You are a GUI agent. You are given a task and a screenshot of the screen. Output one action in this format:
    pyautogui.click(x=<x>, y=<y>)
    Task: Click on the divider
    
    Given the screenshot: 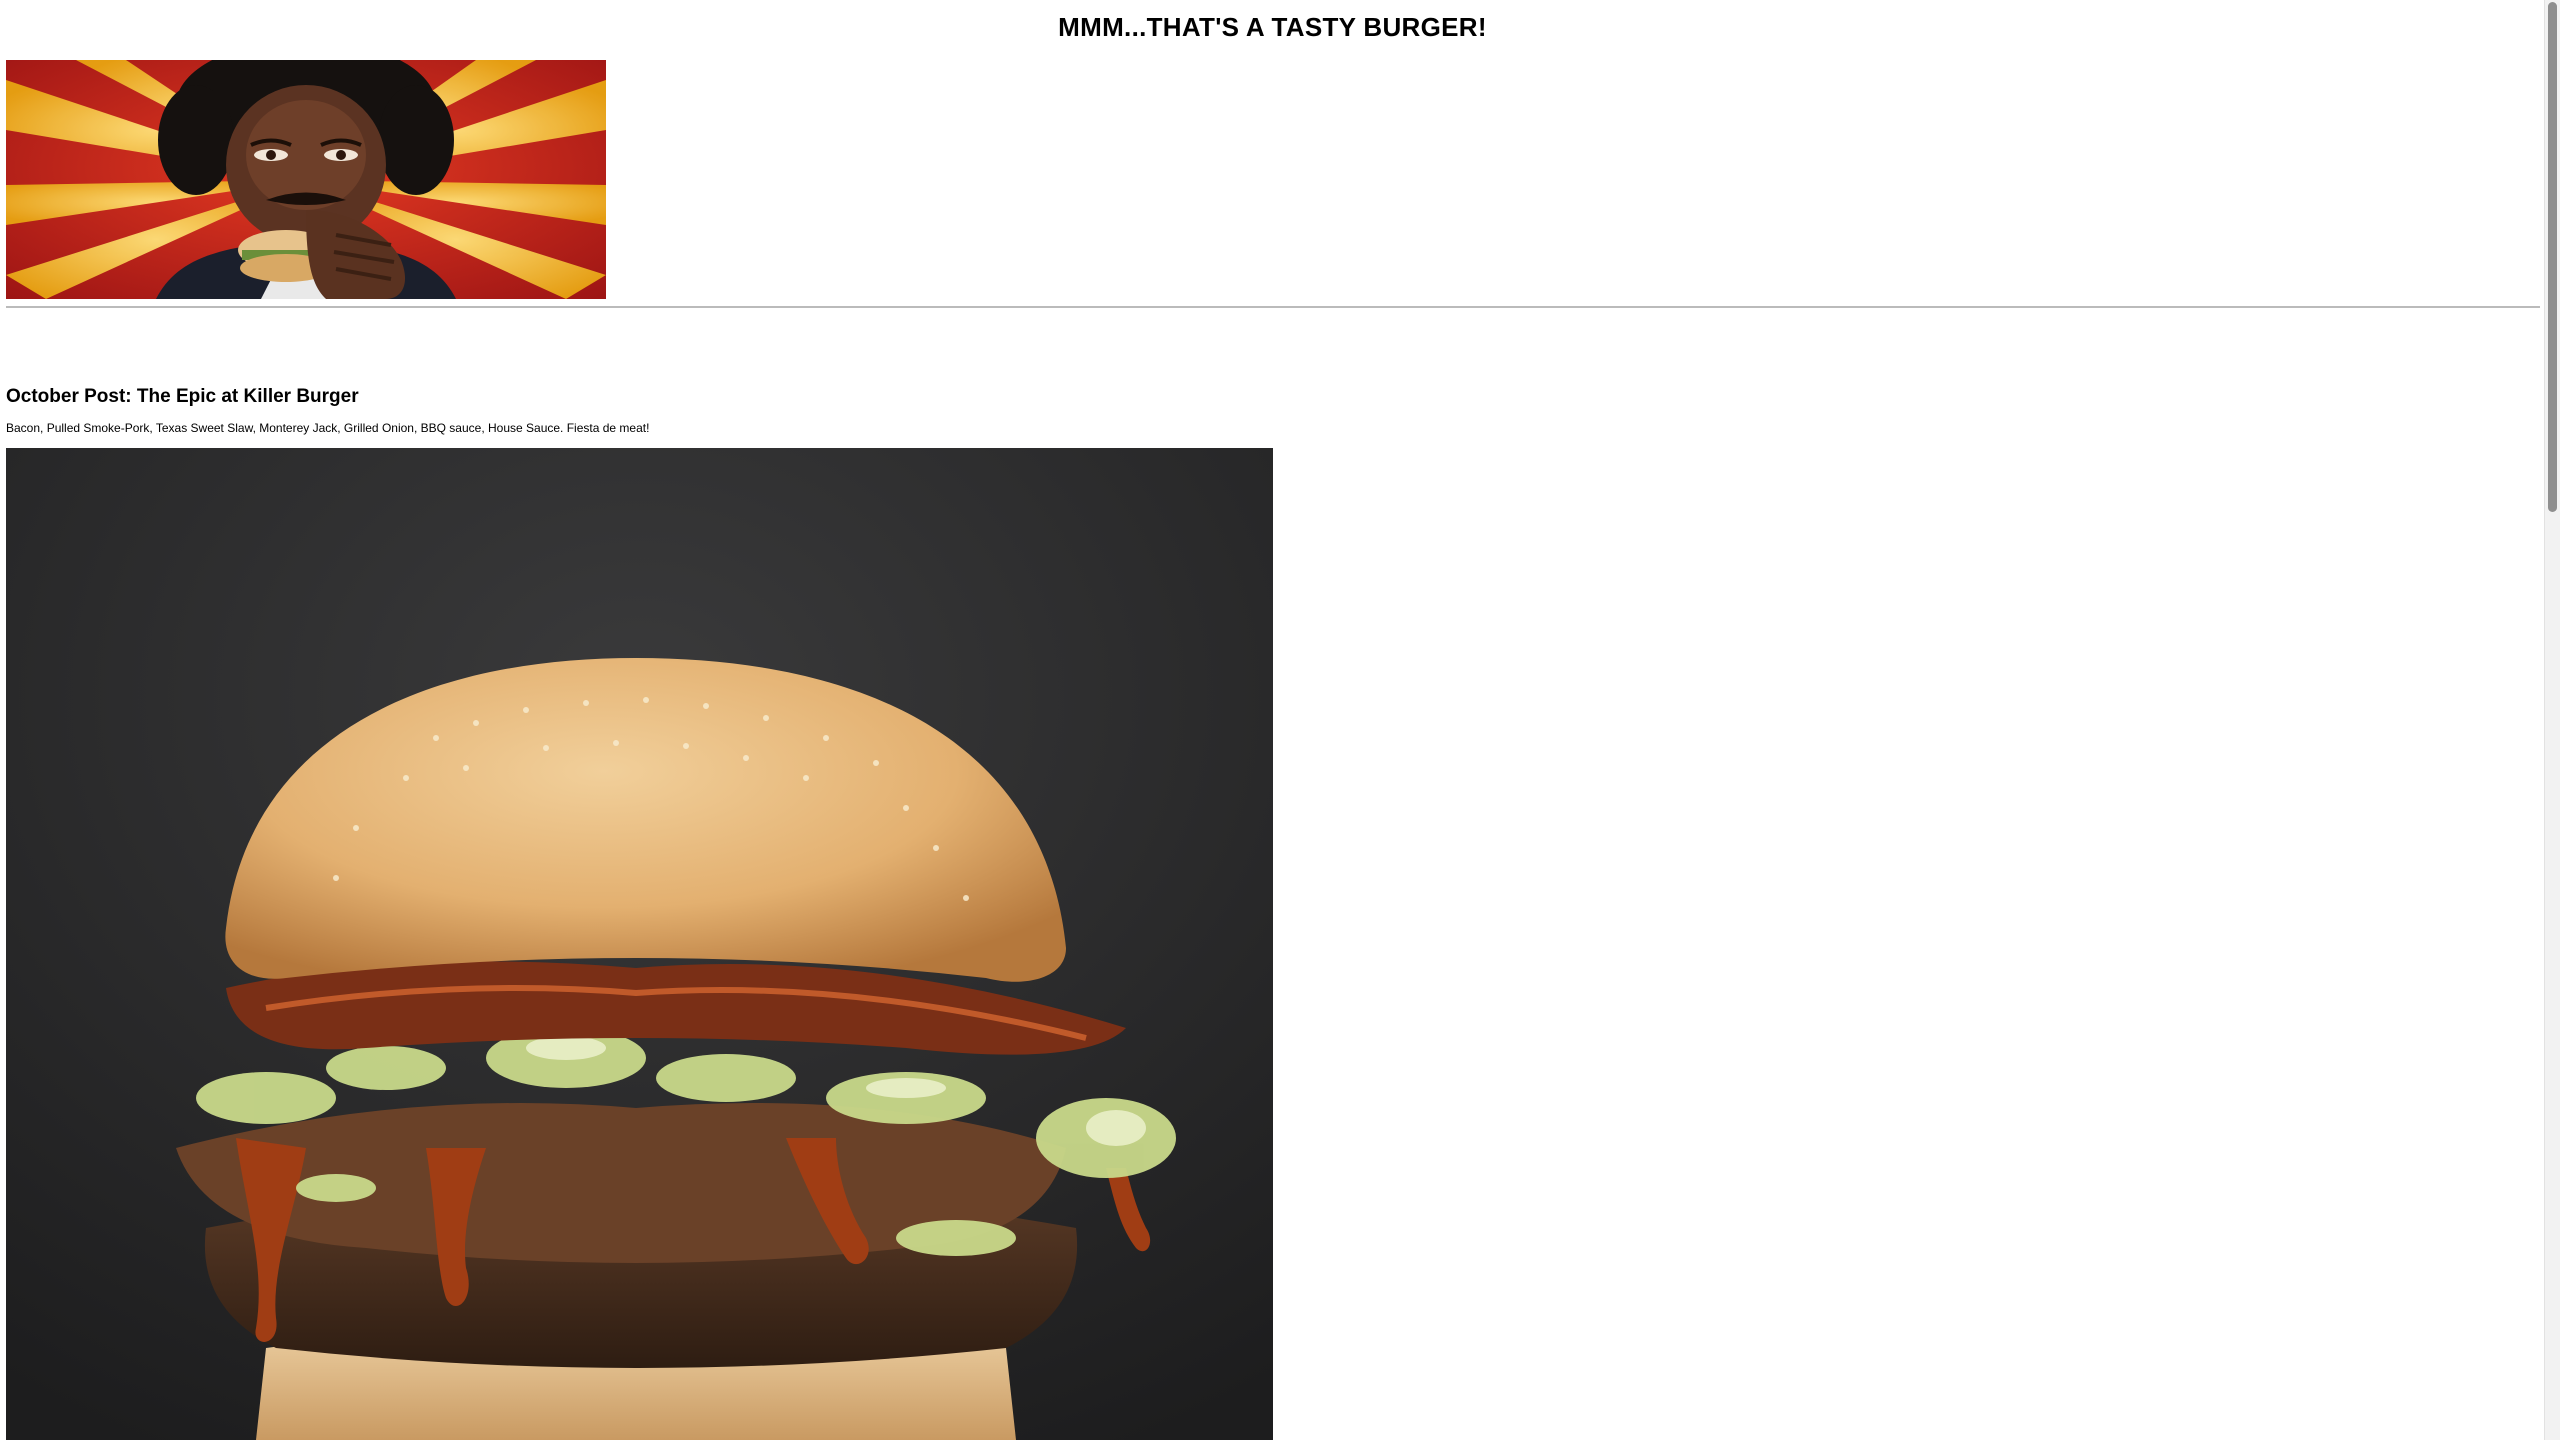 What is the action you would take?
    pyautogui.click(x=1273, y=307)
    